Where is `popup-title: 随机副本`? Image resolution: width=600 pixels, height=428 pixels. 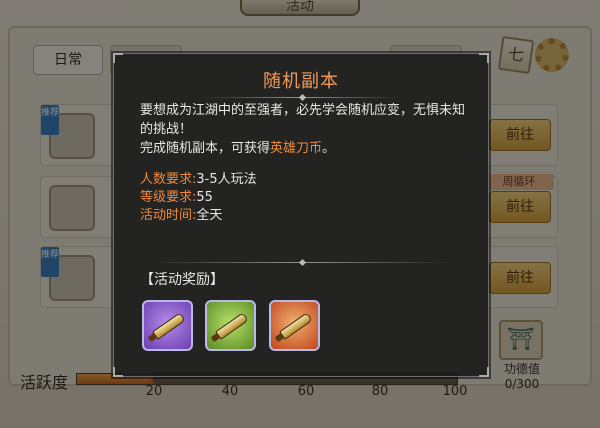
popup-title: 随机副本 is located at coordinates (301, 81).